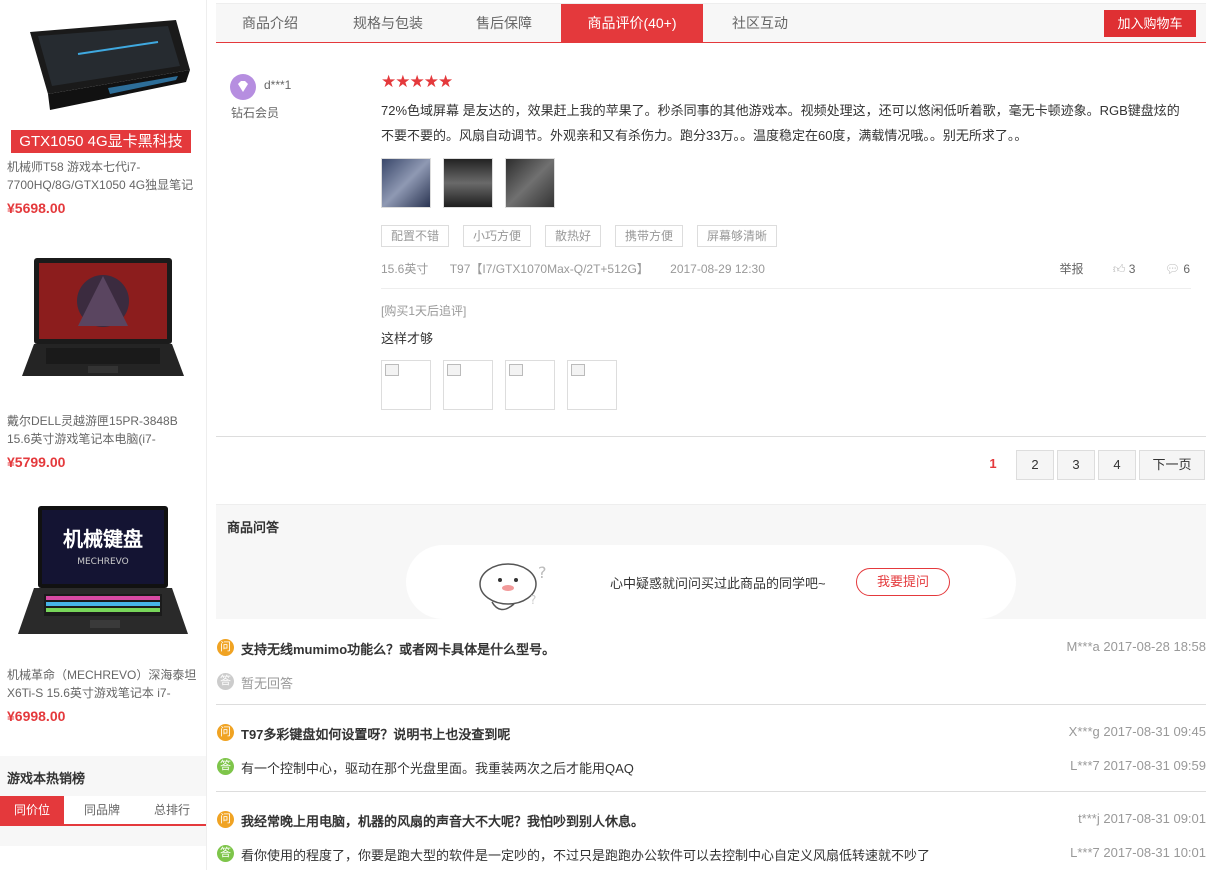 The width and height of the screenshot is (1226, 870). What do you see at coordinates (504, 23) in the screenshot?
I see `tab-after-sales: 售后保障` at bounding box center [504, 23].